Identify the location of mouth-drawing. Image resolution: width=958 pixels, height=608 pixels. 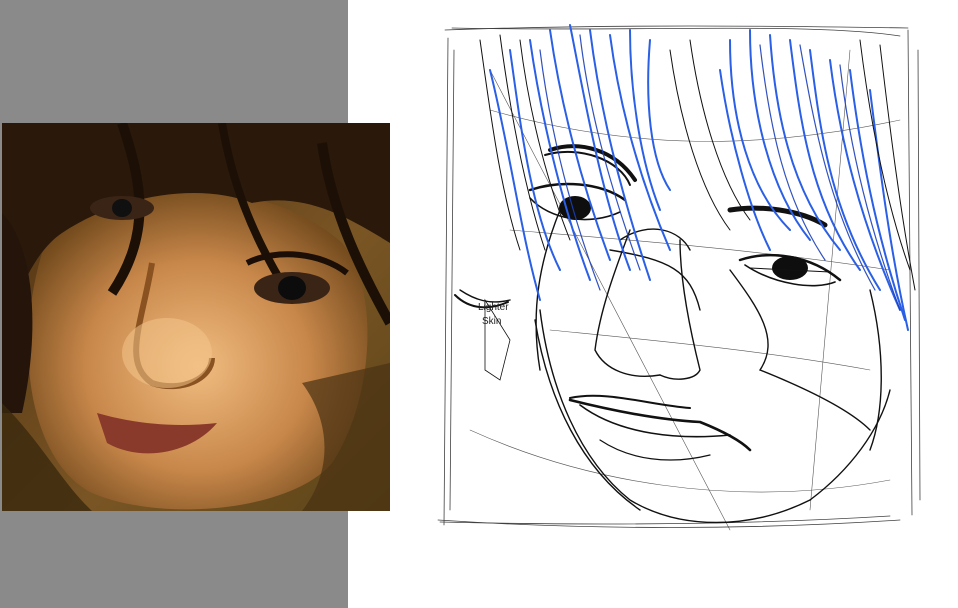
(660, 427).